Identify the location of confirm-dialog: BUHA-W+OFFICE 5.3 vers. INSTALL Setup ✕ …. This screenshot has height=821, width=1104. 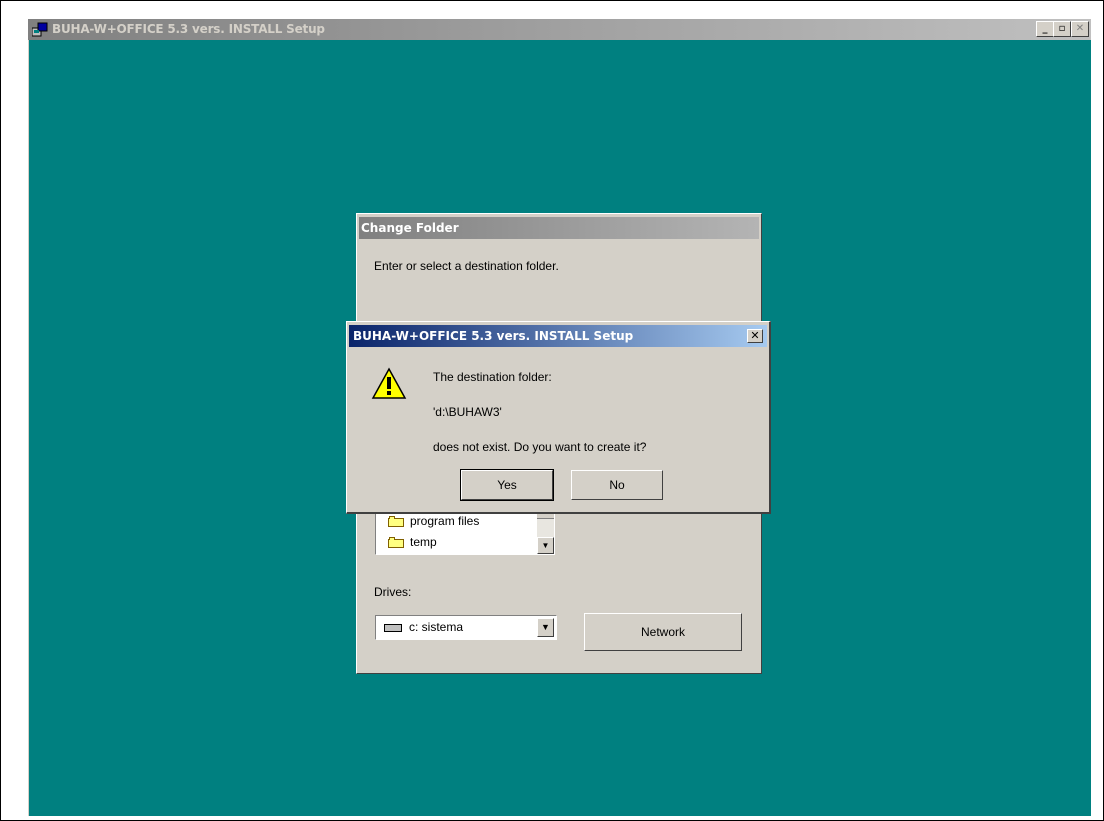
(558, 417).